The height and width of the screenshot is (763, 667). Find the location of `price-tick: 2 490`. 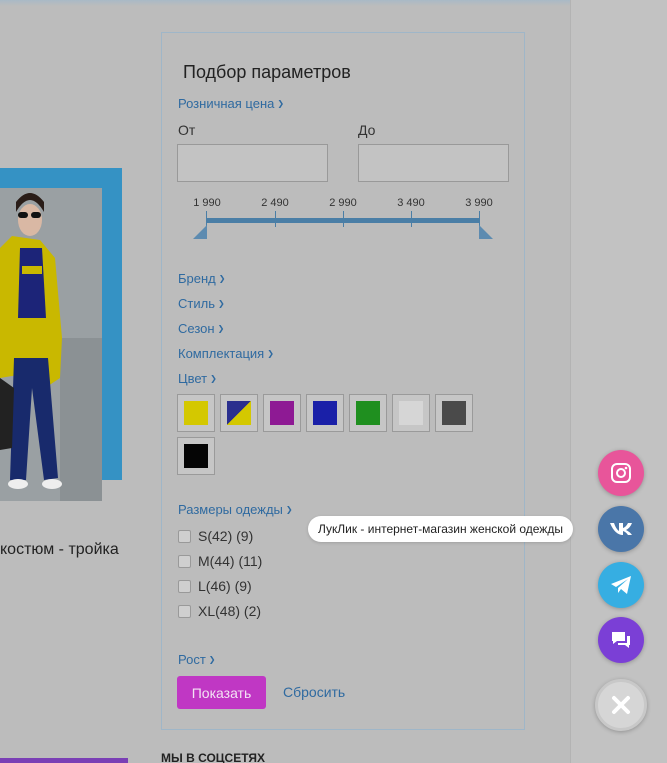

price-tick: 2 490 is located at coordinates (275, 203).